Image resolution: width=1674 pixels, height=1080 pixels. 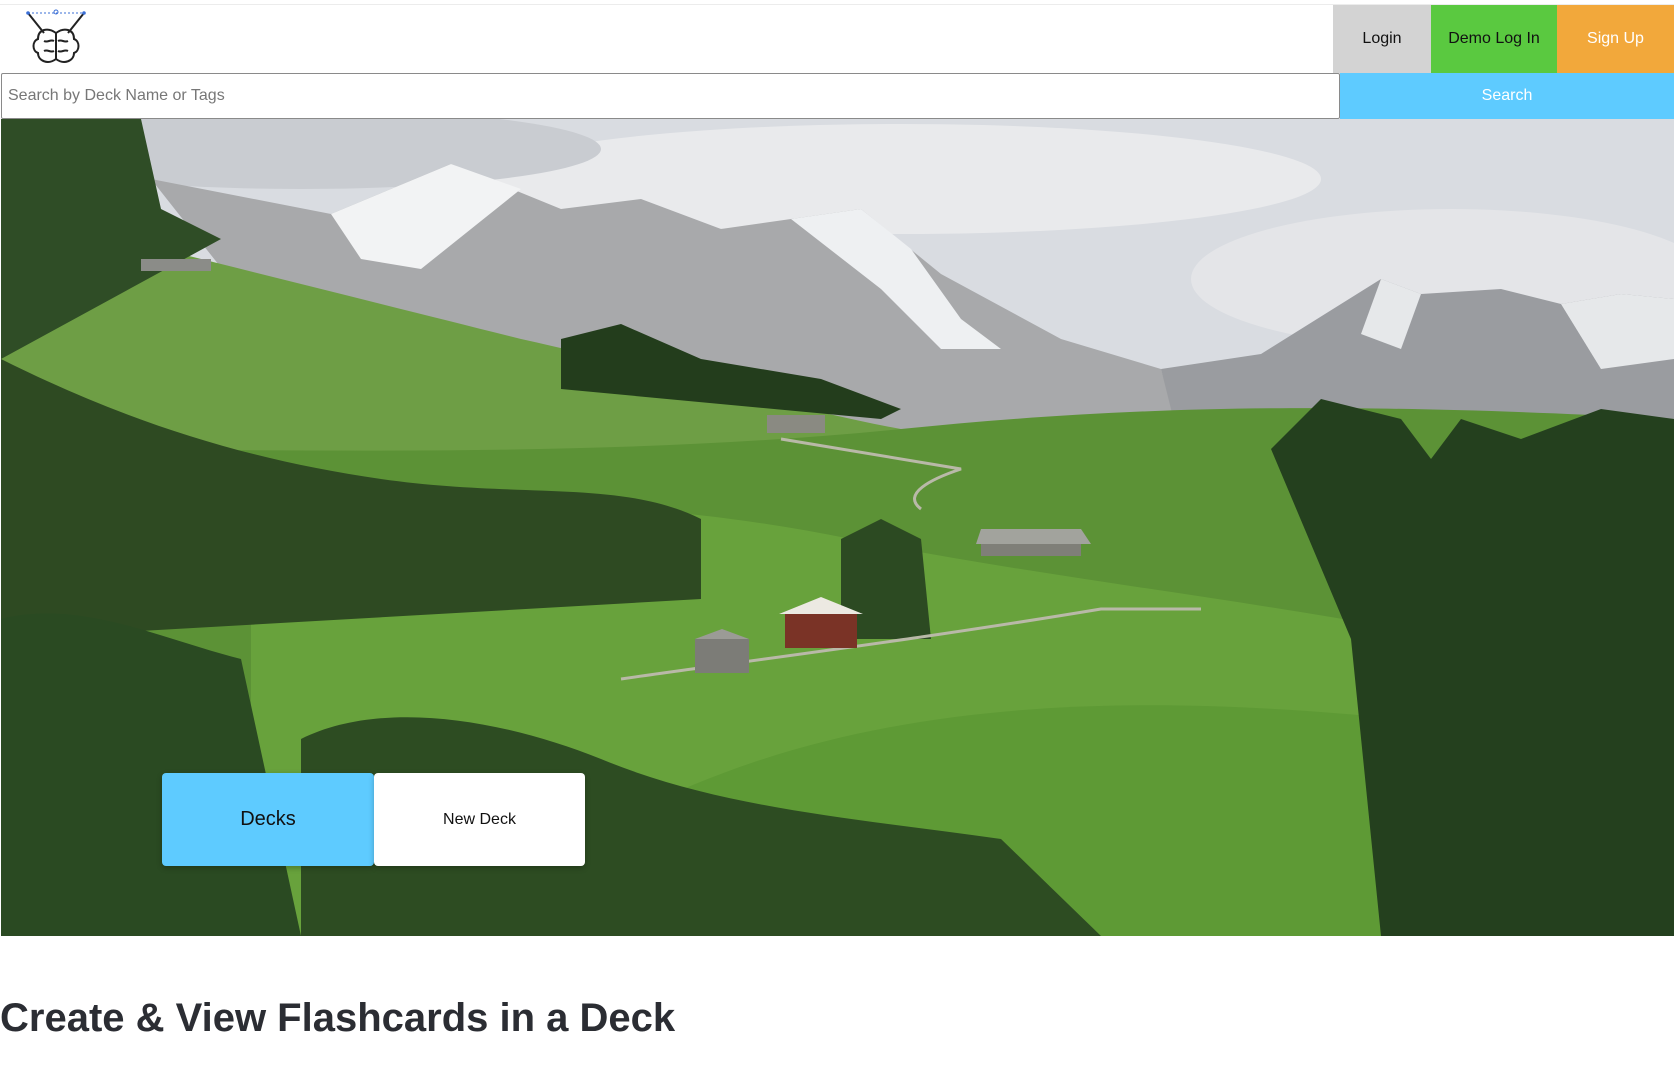 I want to click on page-title: Create & View Flashcards in a Deck, so click(x=338, y=1018).